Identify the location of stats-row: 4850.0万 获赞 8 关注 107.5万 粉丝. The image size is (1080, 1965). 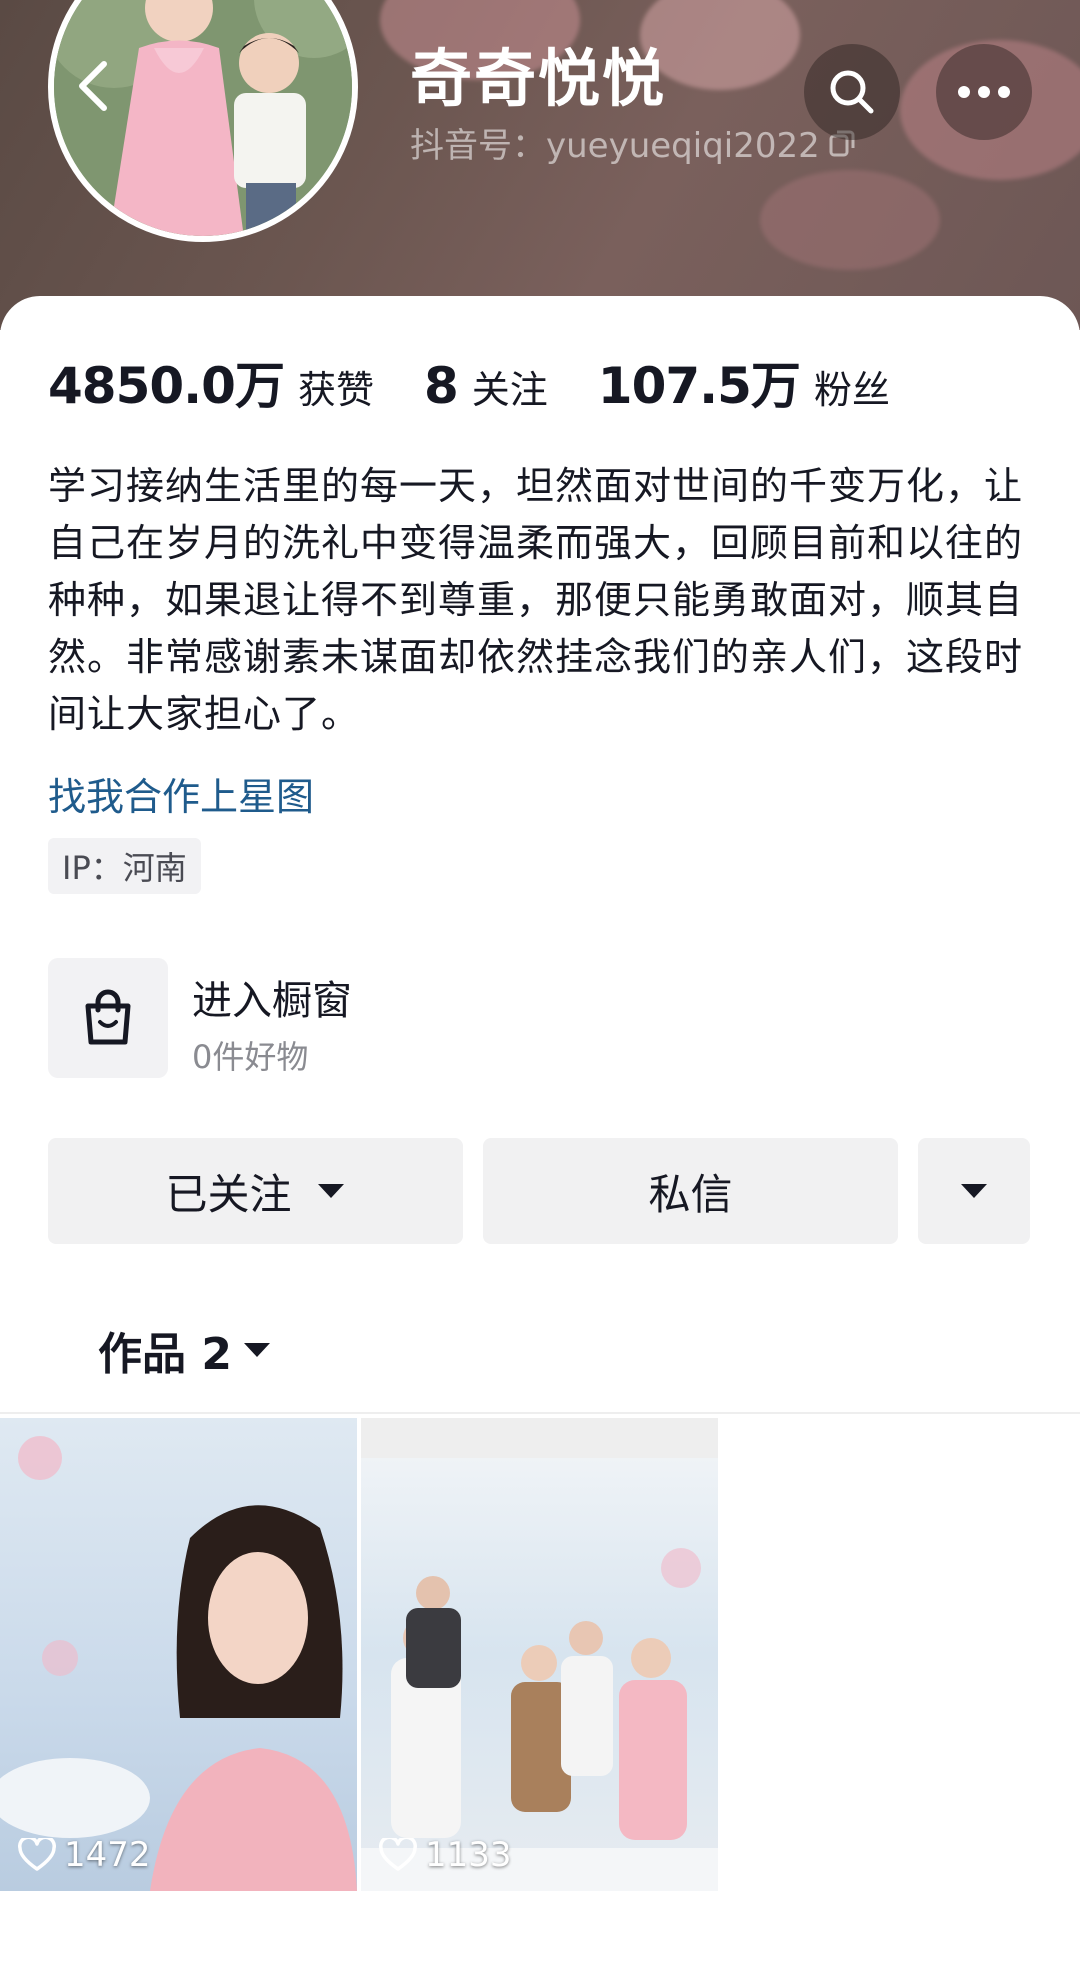
(494, 382).